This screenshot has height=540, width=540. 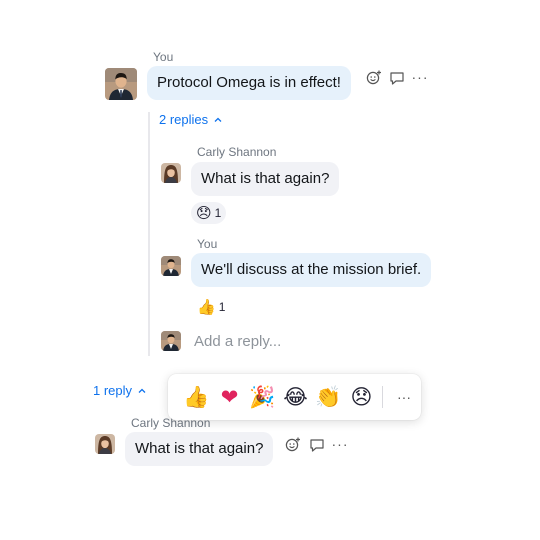 What do you see at coordinates (404, 397) in the screenshot?
I see `more-reactions-button: ···` at bounding box center [404, 397].